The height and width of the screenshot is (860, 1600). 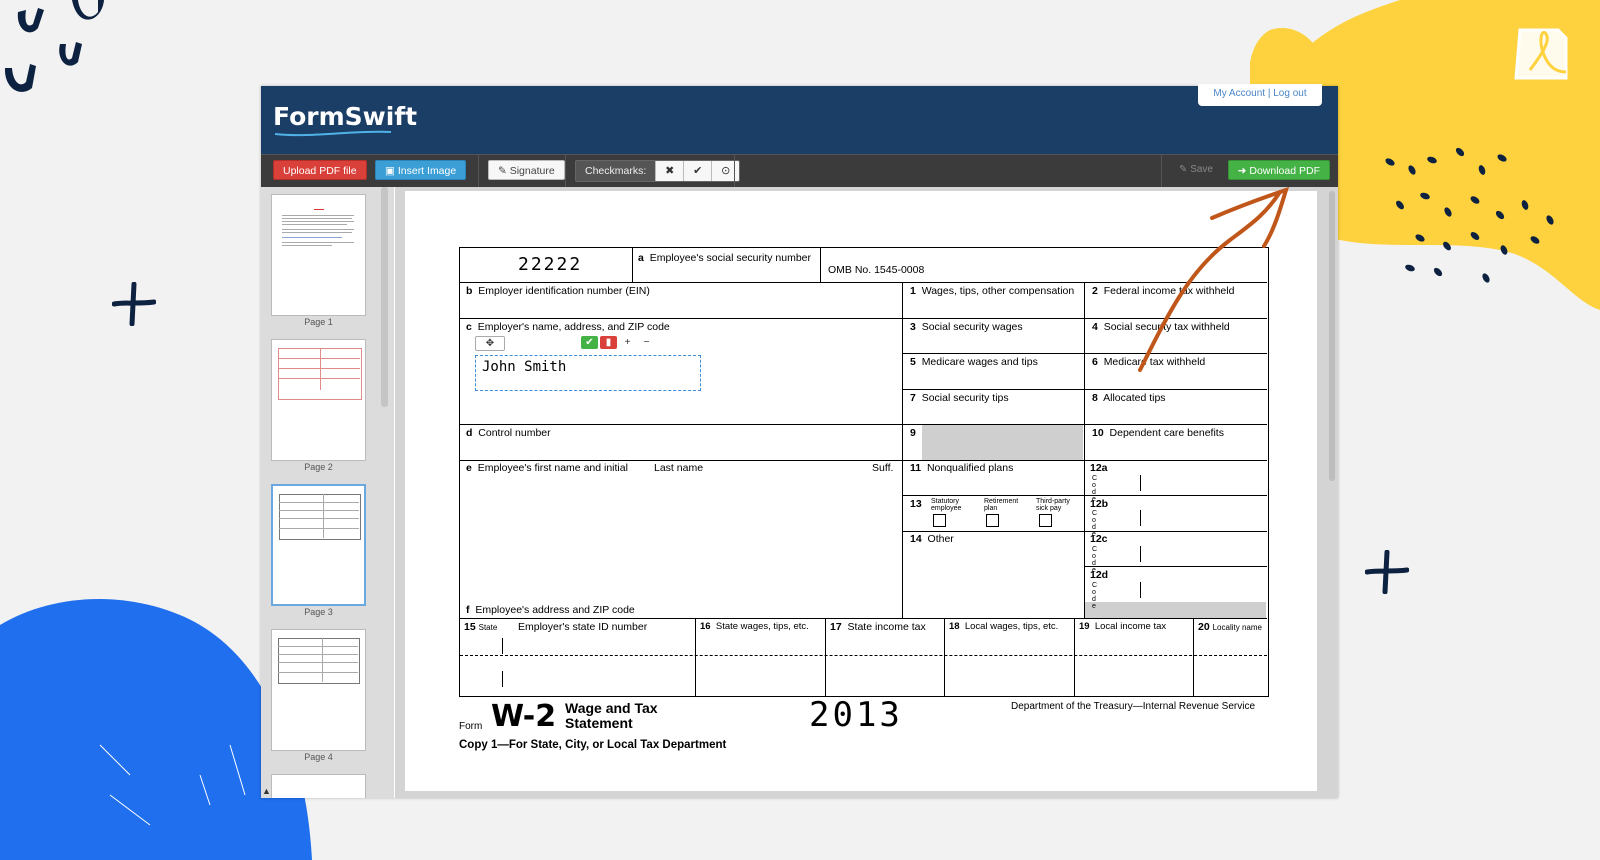 I want to click on box12b-label: 12b, so click(x=1099, y=504).